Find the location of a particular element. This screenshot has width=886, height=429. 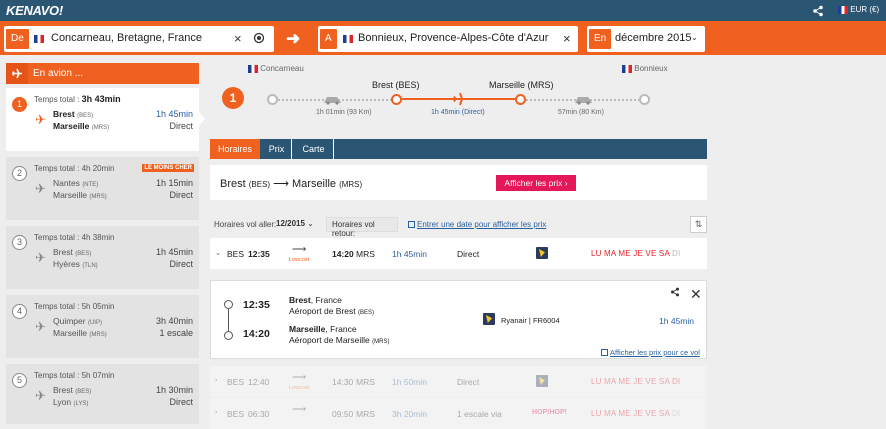

arrow-right-icon: ➜ is located at coordinates (293, 39).